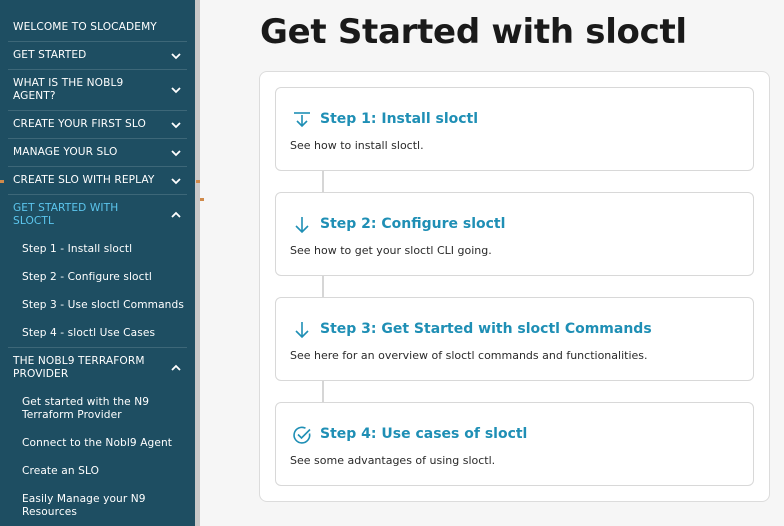 Image resolution: width=784 pixels, height=526 pixels. I want to click on sidebar-item-label: GET STARTED WITH SLOCTL, so click(66, 214).